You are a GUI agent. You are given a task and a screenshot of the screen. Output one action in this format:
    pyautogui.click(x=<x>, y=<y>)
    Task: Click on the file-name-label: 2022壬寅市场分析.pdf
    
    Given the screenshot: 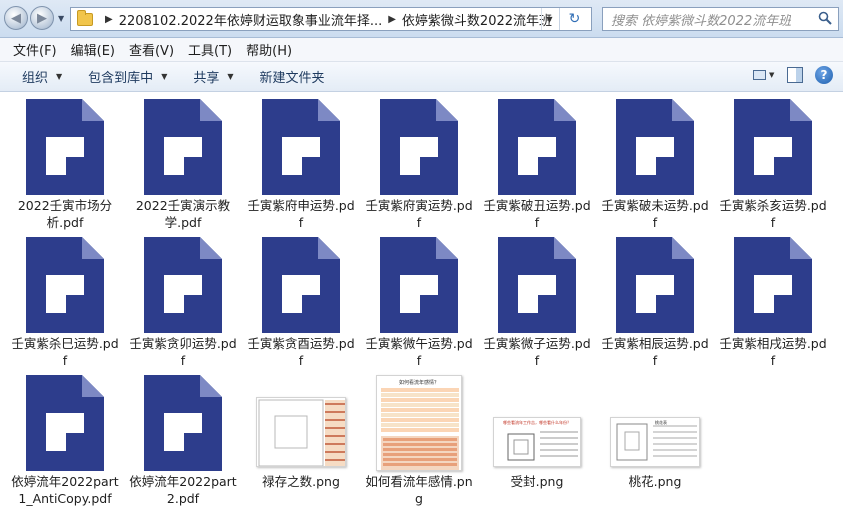 What is the action you would take?
    pyautogui.click(x=65, y=214)
    